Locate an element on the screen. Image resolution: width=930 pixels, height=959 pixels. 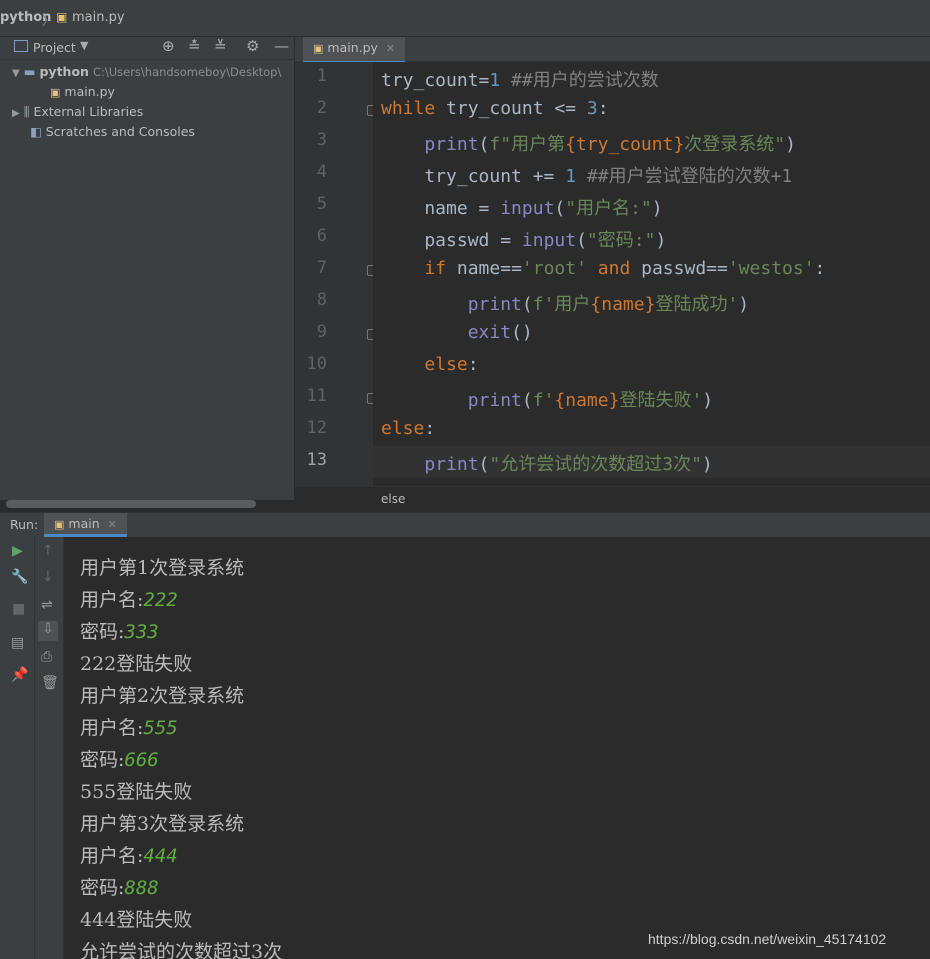
console-line: 222登陆失败 is located at coordinates (136, 664).